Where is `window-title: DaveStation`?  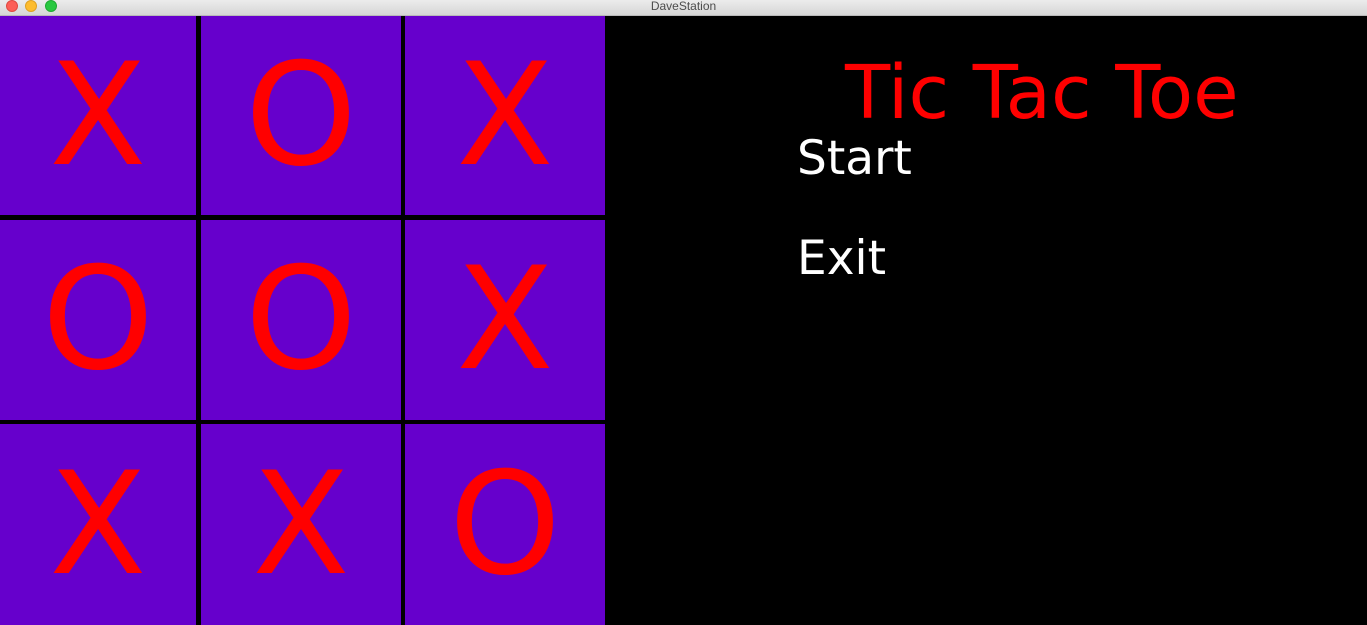
window-title: DaveStation is located at coordinates (683, 6).